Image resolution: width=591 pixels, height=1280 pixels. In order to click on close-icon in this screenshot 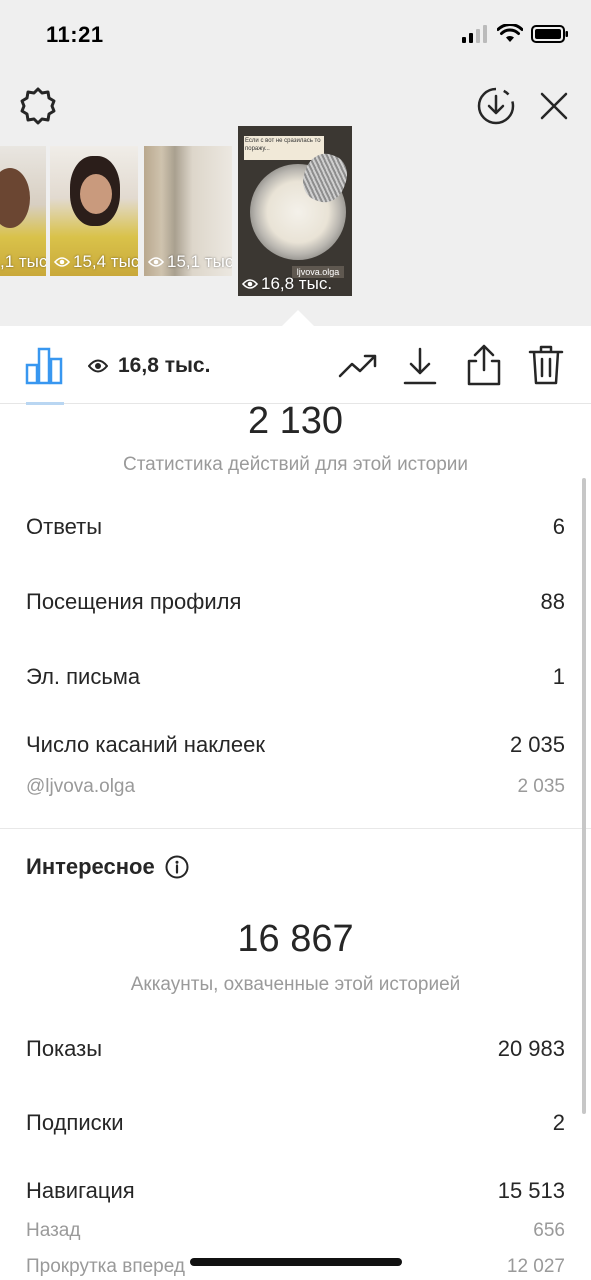, I will do `click(554, 106)`.